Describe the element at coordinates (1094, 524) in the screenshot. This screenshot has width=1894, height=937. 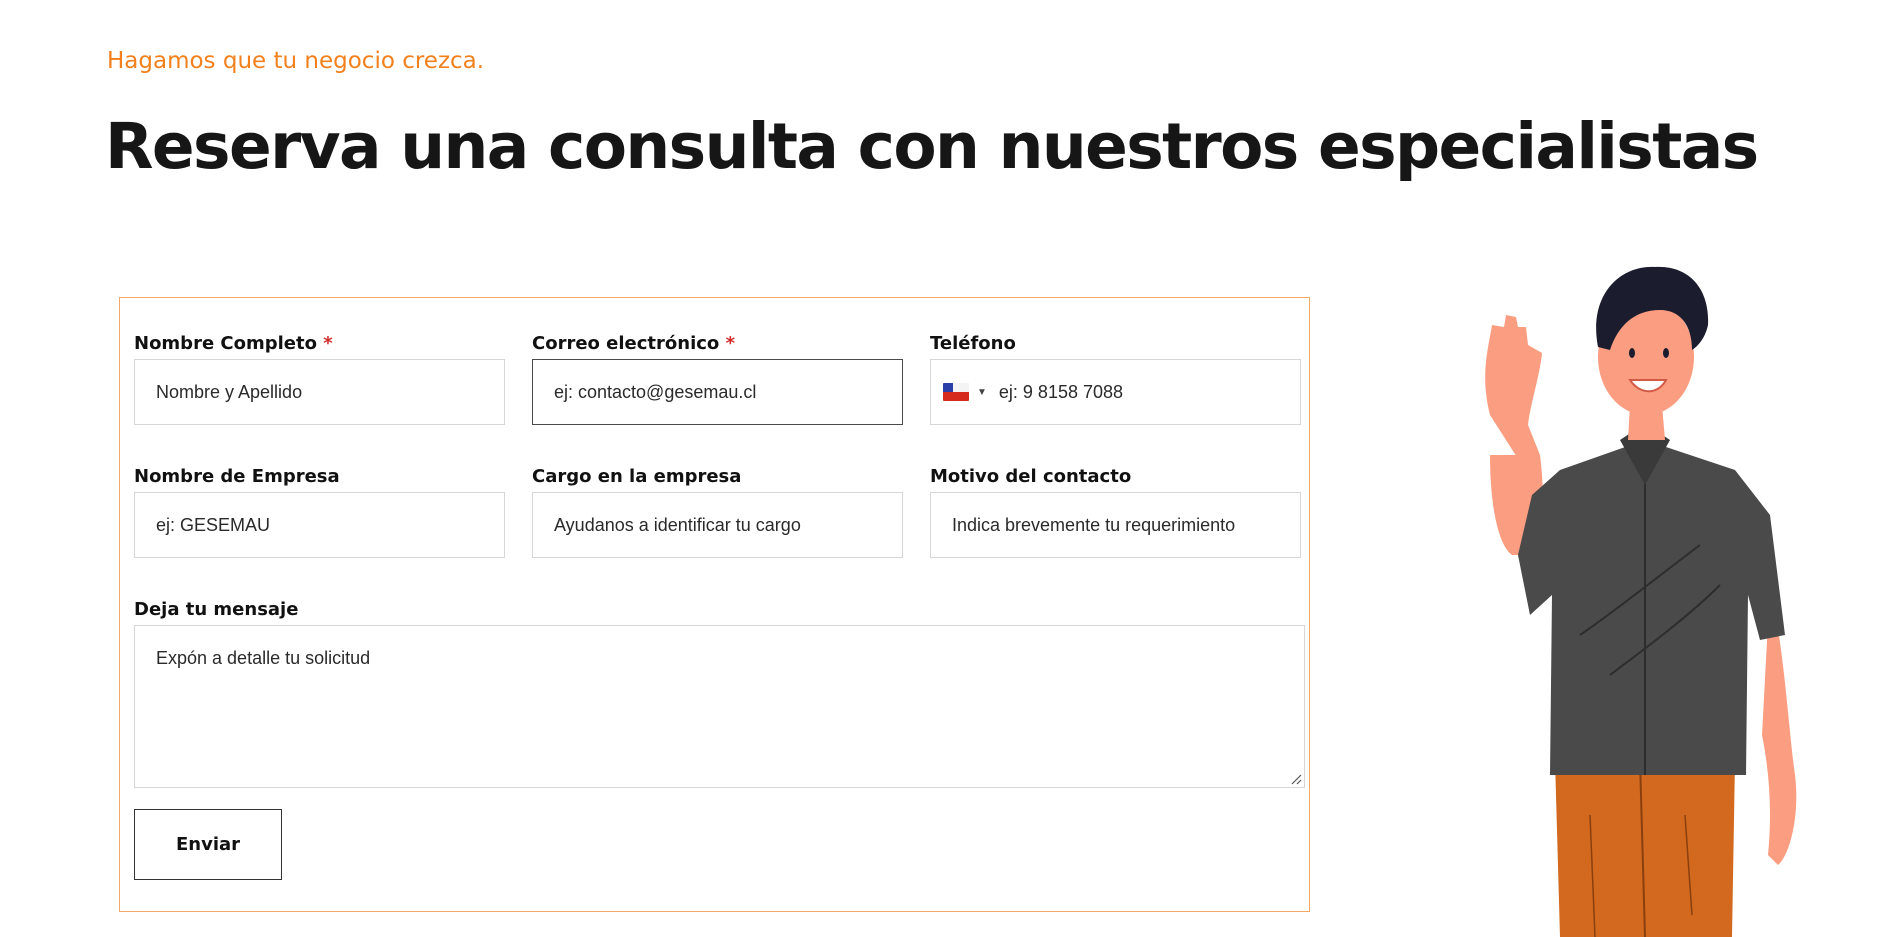
I see `reason-placeholder: Indica brevemente tu requerimiento` at that location.